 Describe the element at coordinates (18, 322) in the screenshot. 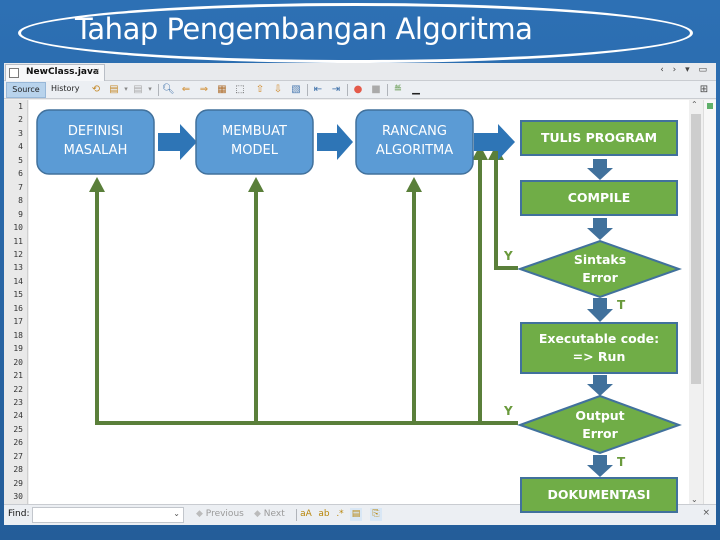

I see `line-number: 17` at that location.